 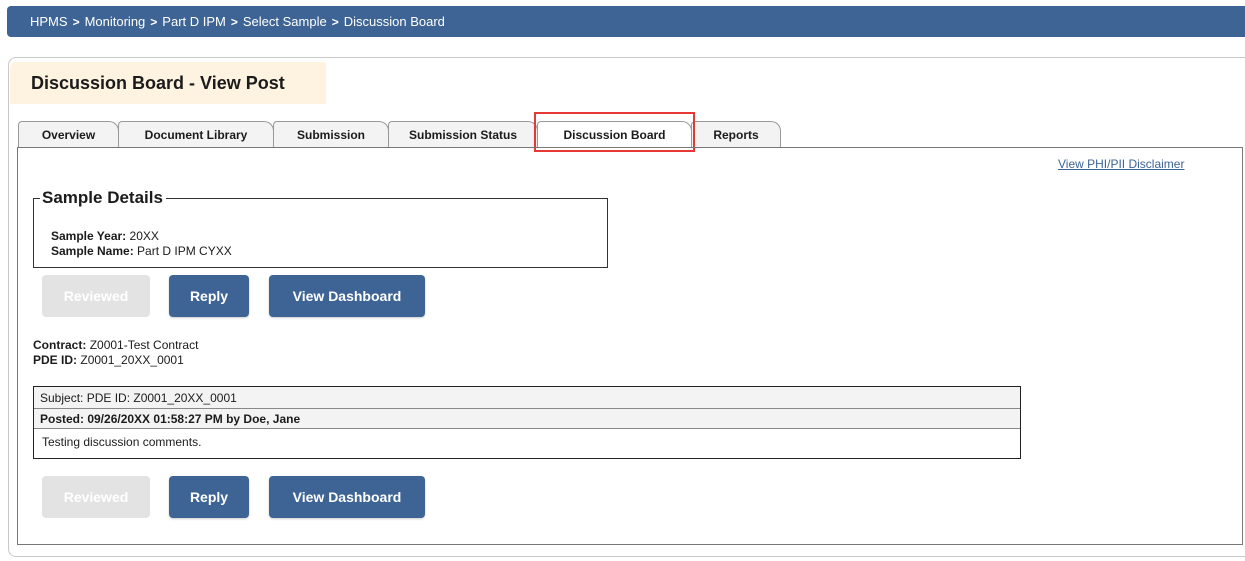 What do you see at coordinates (144, 236) in the screenshot?
I see `sample-year-value: 20XX` at bounding box center [144, 236].